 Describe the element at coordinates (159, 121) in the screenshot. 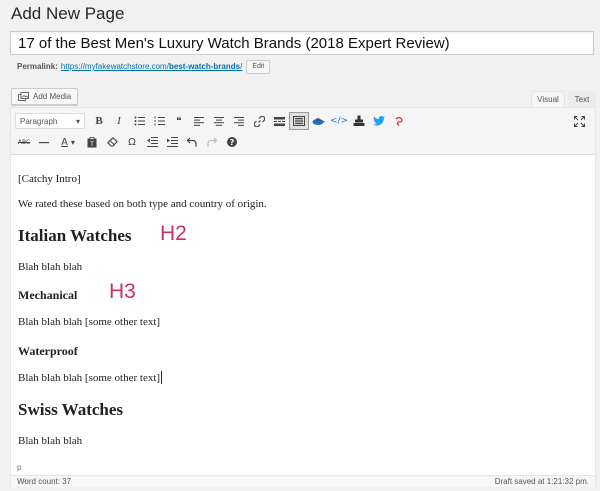

I see `numbered-list-icon` at that location.